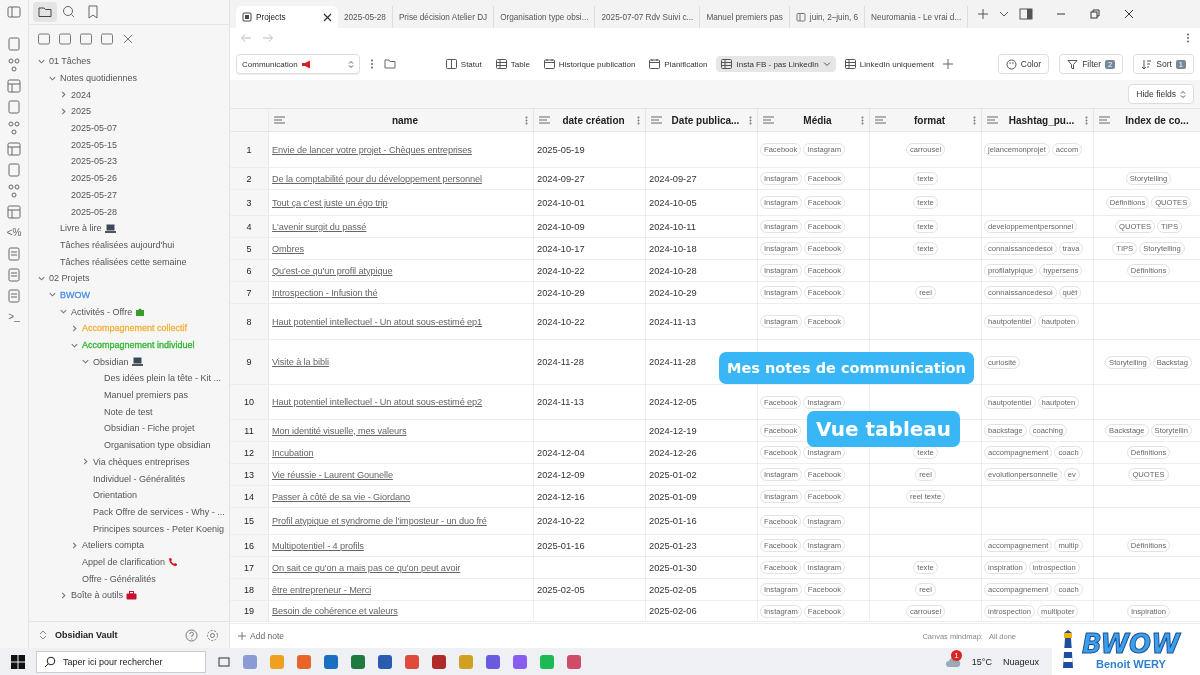  What do you see at coordinates (18, 661) in the screenshot?
I see `windows-start-icon` at bounding box center [18, 661].